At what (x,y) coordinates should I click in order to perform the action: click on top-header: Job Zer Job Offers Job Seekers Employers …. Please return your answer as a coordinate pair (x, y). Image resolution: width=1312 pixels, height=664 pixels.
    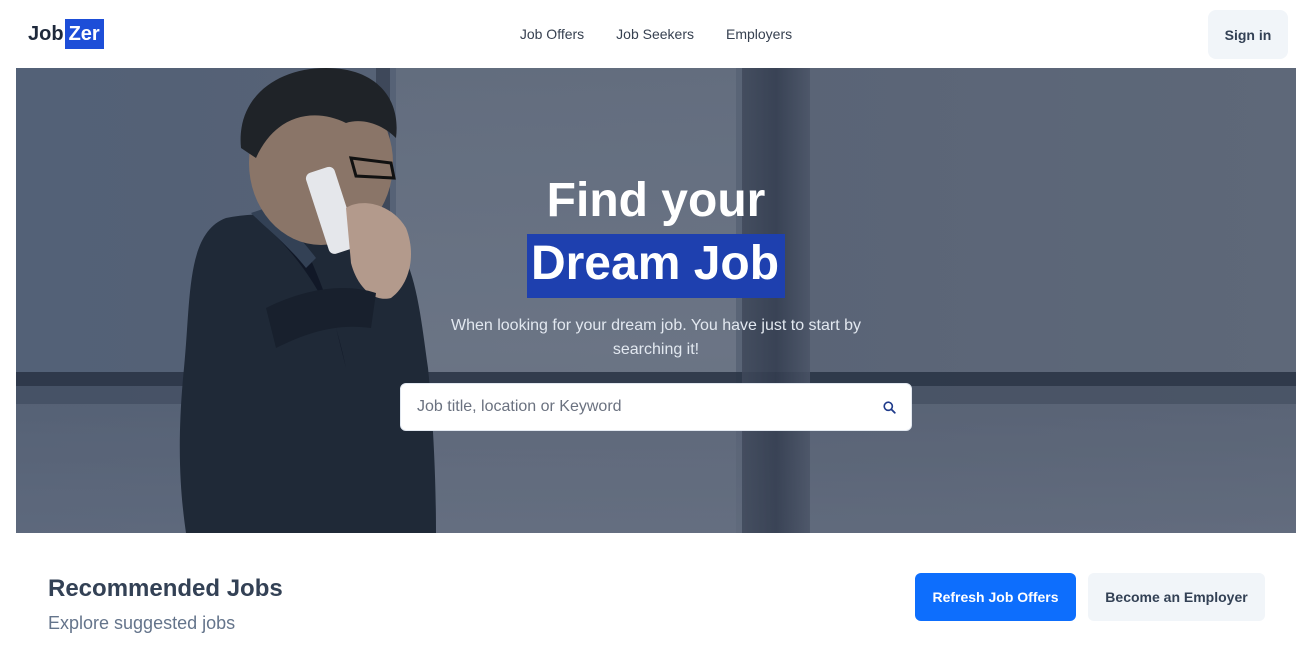
    Looking at the image, I should click on (656, 34).